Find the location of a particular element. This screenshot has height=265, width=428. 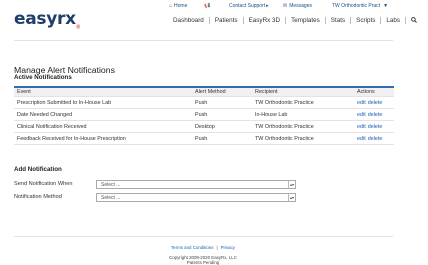

logo-registered-mark: ® is located at coordinates (78, 27).